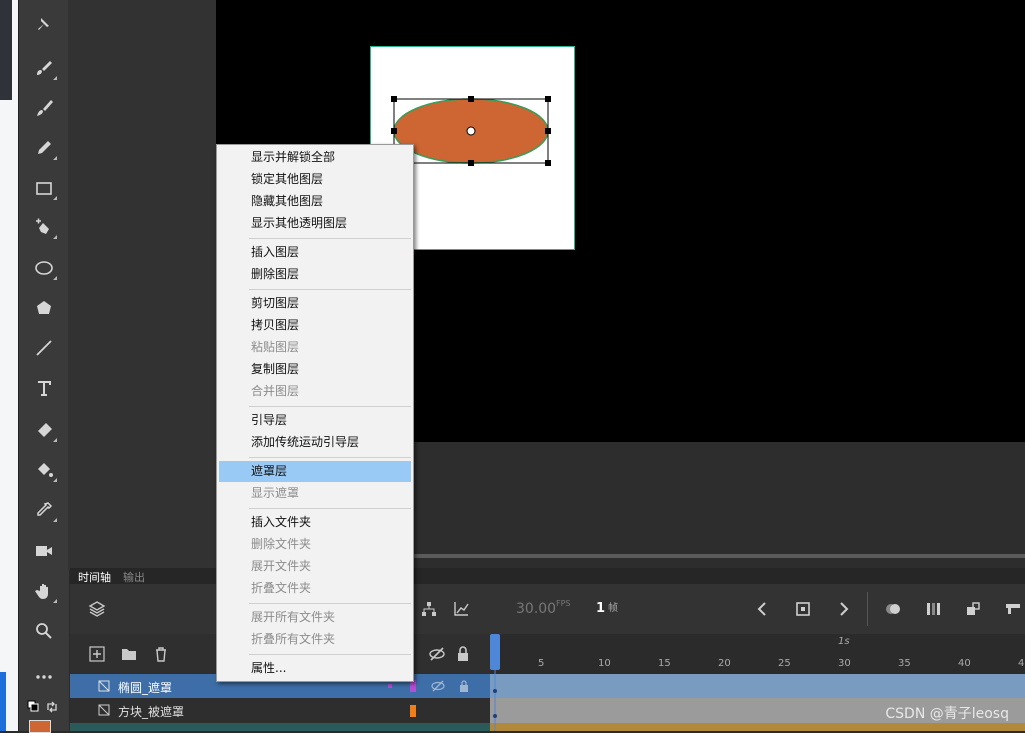 Image resolution: width=1025 pixels, height=733 pixels. What do you see at coordinates (44, 551) in the screenshot?
I see `camera-icon` at bounding box center [44, 551].